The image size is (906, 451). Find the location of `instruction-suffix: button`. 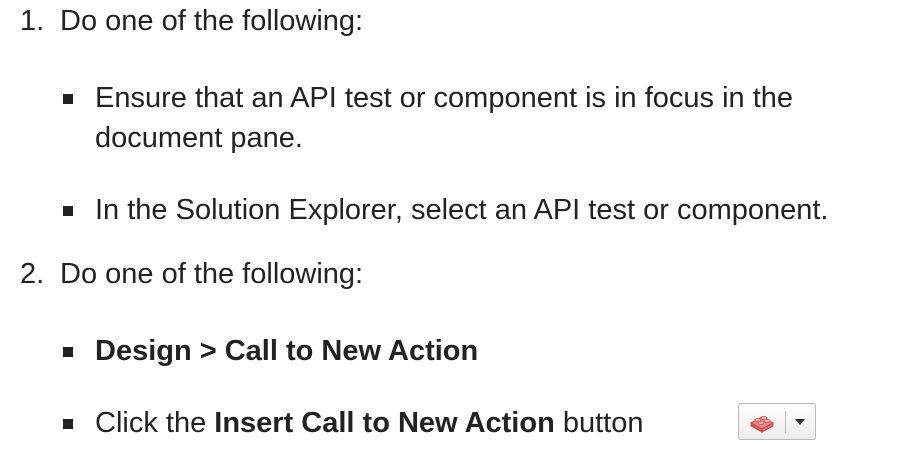

instruction-suffix: button is located at coordinates (599, 423).